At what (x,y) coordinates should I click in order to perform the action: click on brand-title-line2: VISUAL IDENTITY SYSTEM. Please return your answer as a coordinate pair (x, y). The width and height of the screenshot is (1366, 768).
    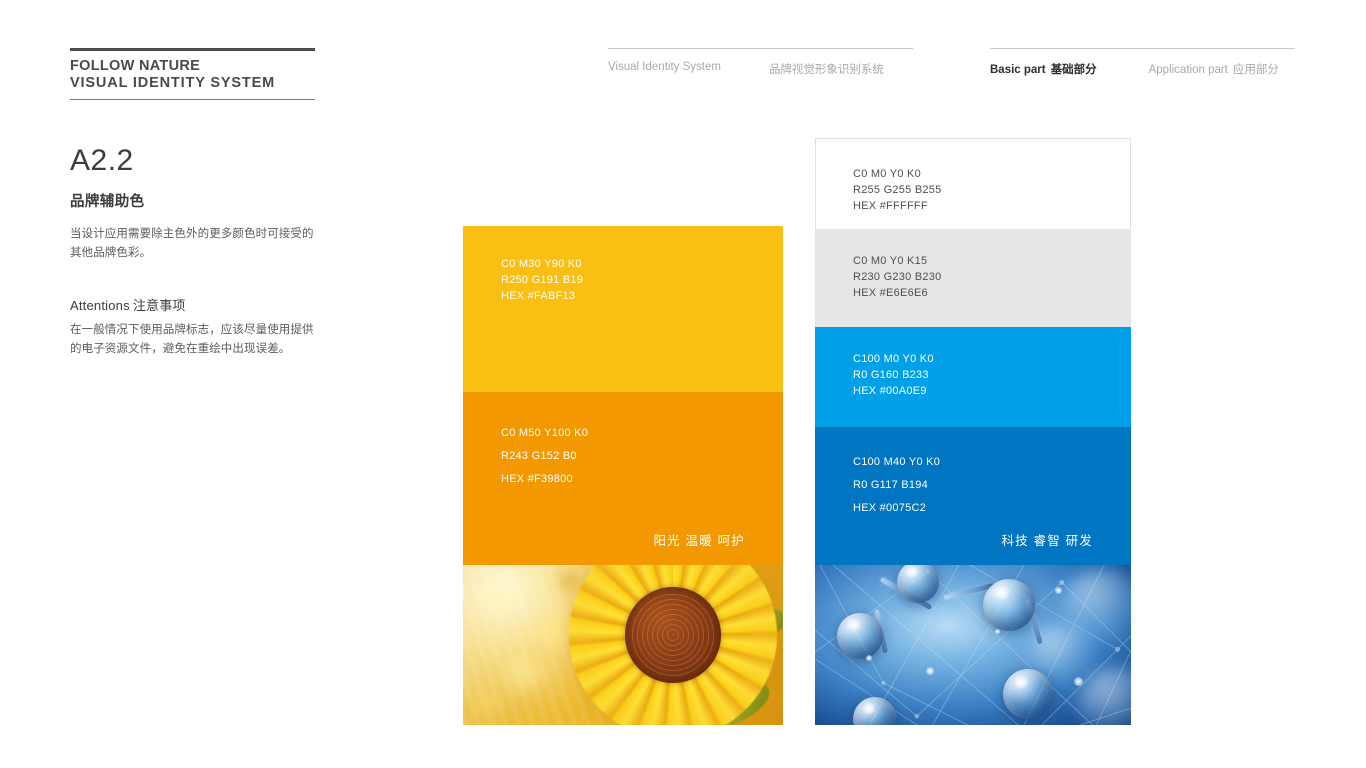
    Looking at the image, I should click on (173, 82).